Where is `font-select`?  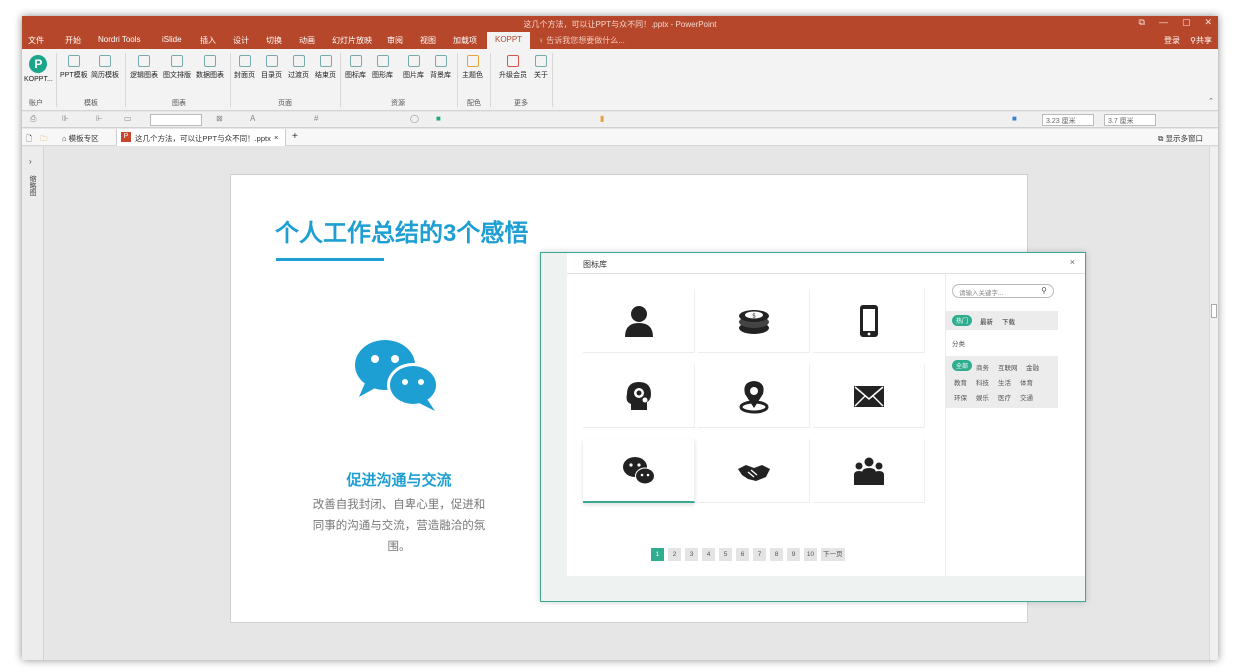
font-select is located at coordinates (176, 120).